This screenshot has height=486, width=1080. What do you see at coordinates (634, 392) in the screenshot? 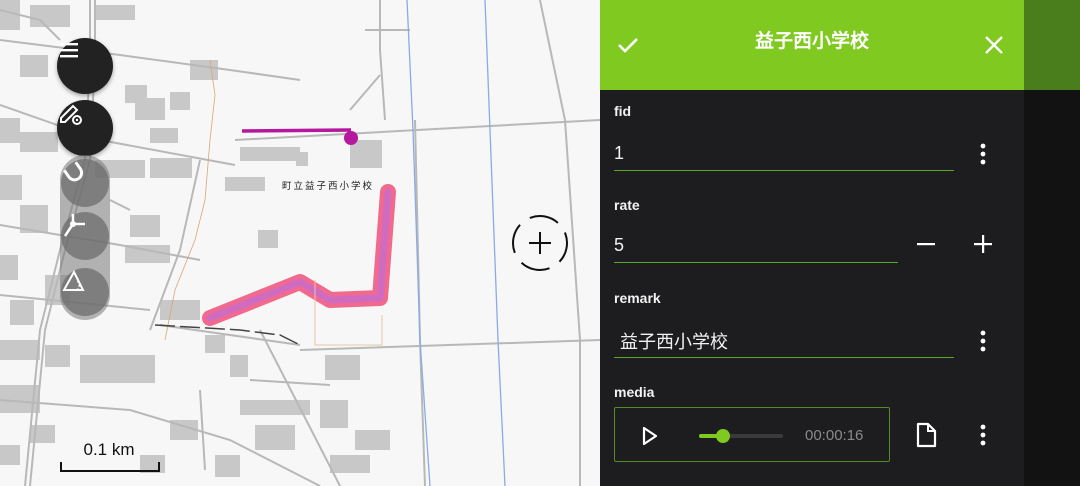
I see `media-label: media` at bounding box center [634, 392].